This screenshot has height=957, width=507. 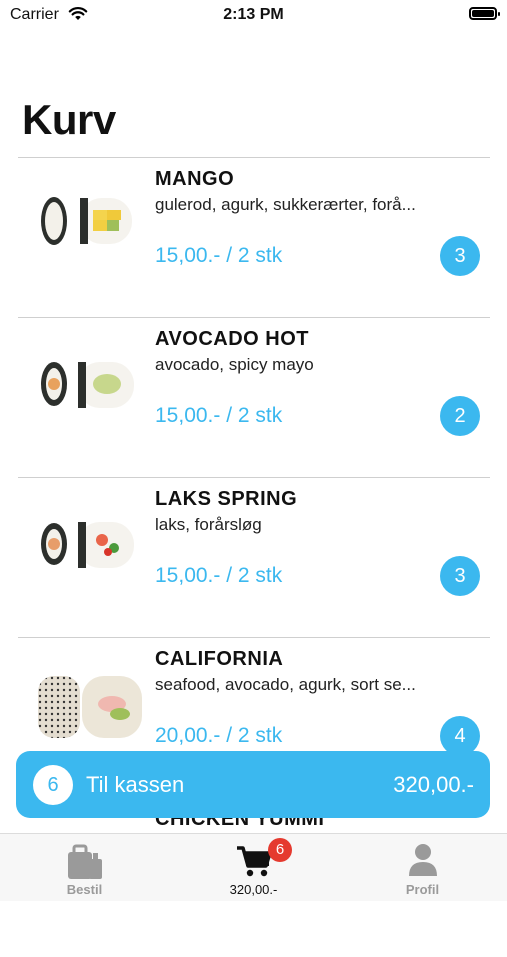 I want to click on status-bar: Carrier 2:13 PM, so click(x=253, y=16).